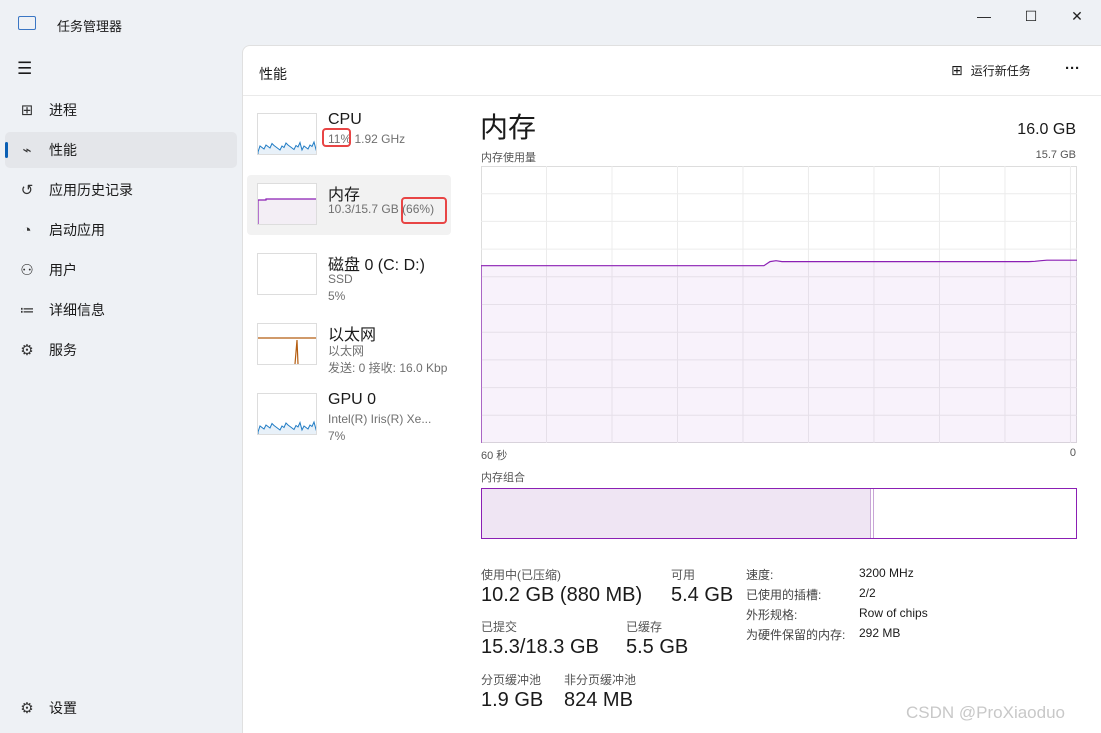 The image size is (1101, 733). I want to click on property-key: 为硬件保留的内存:, so click(796, 635).